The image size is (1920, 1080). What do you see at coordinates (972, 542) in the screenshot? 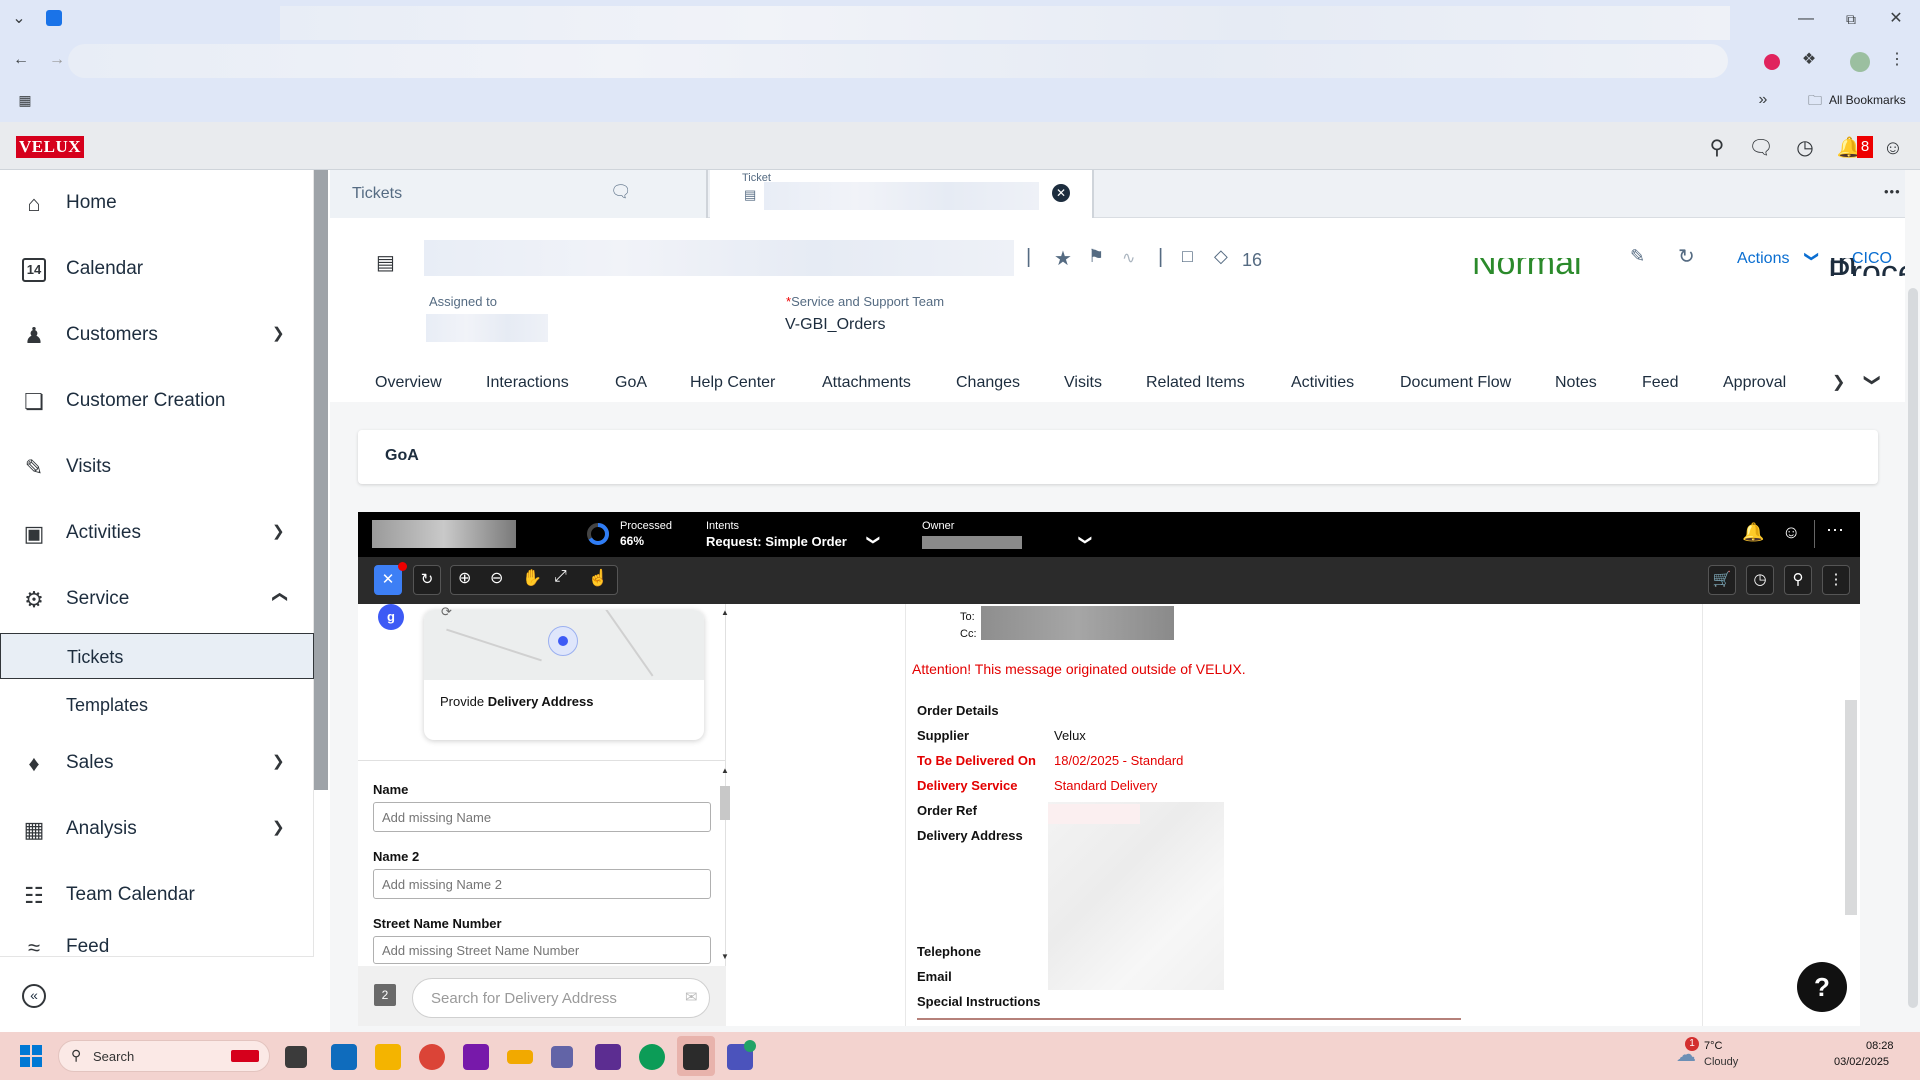
I see `owner-value-blurred` at bounding box center [972, 542].